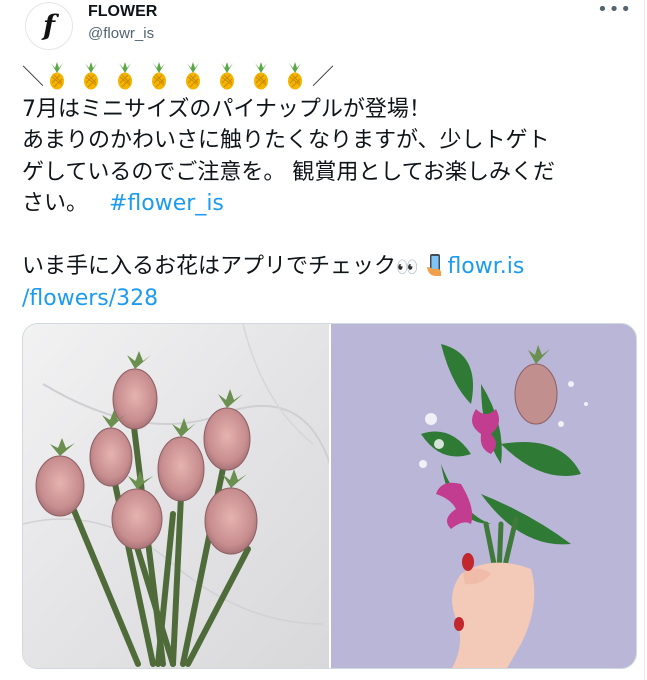 This screenshot has width=647, height=680. I want to click on pineapple-banner-line: ＼ ／, so click(327, 78).